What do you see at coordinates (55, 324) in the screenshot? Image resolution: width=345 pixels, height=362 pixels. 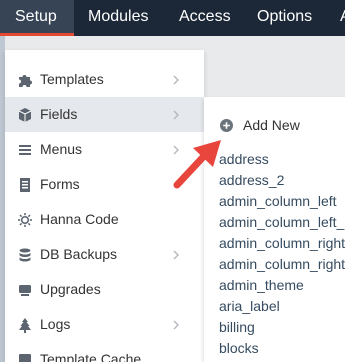 I see `menu-item-label: Logs` at bounding box center [55, 324].